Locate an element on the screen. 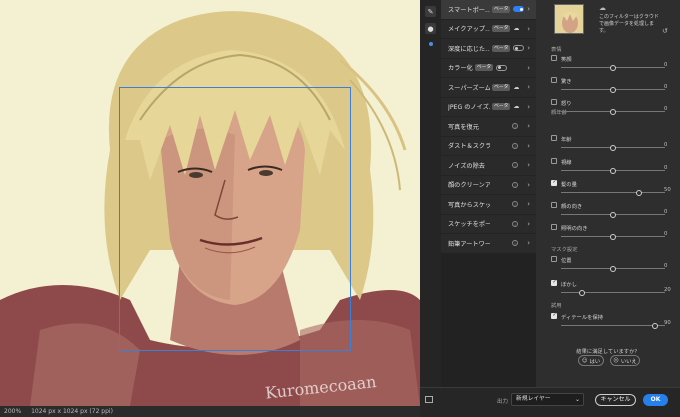  checkbox-gaze is located at coordinates (554, 161).